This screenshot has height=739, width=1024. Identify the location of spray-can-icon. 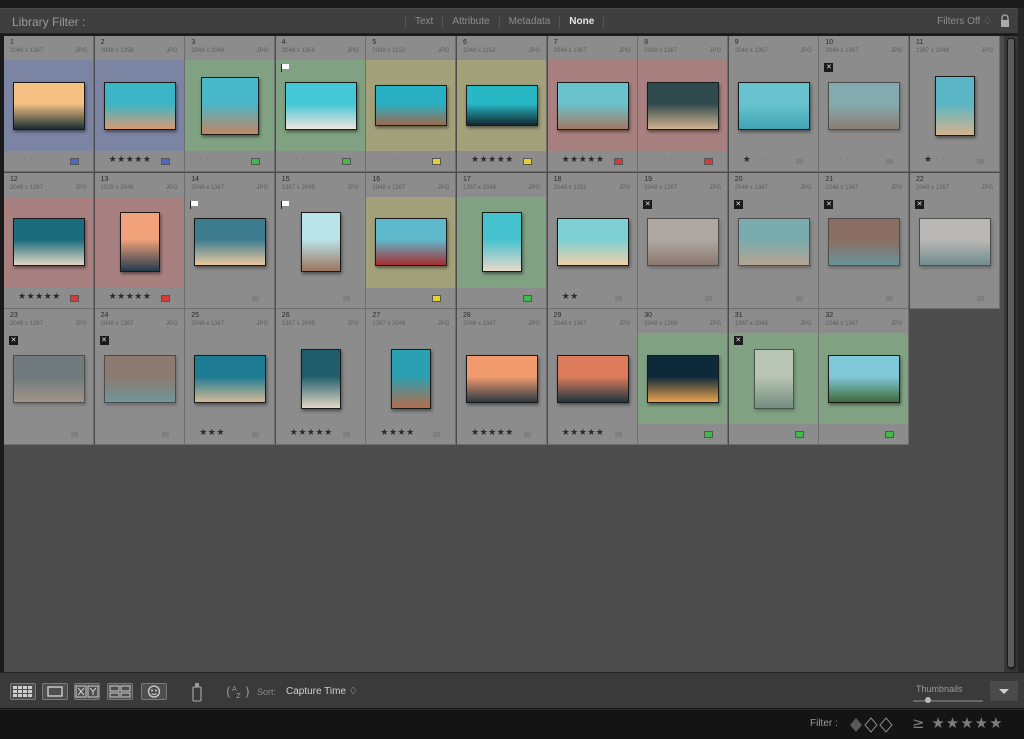
(197, 692).